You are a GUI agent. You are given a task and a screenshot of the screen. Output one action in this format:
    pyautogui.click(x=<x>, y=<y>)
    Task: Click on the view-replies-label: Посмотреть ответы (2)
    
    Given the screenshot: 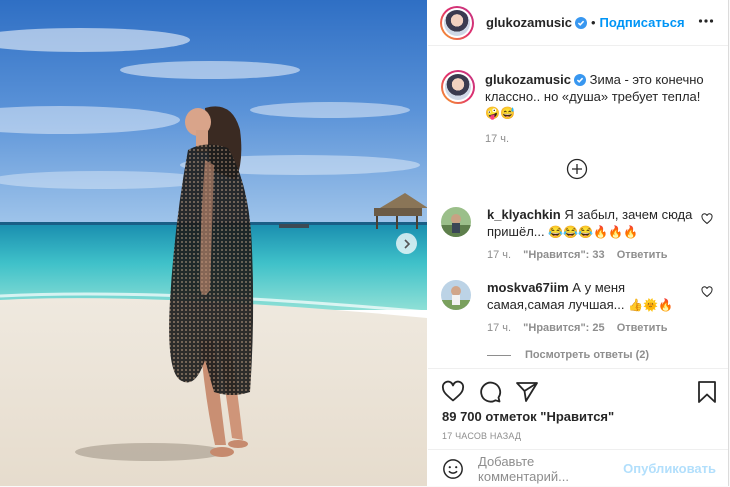 What is the action you would take?
    pyautogui.click(x=587, y=355)
    